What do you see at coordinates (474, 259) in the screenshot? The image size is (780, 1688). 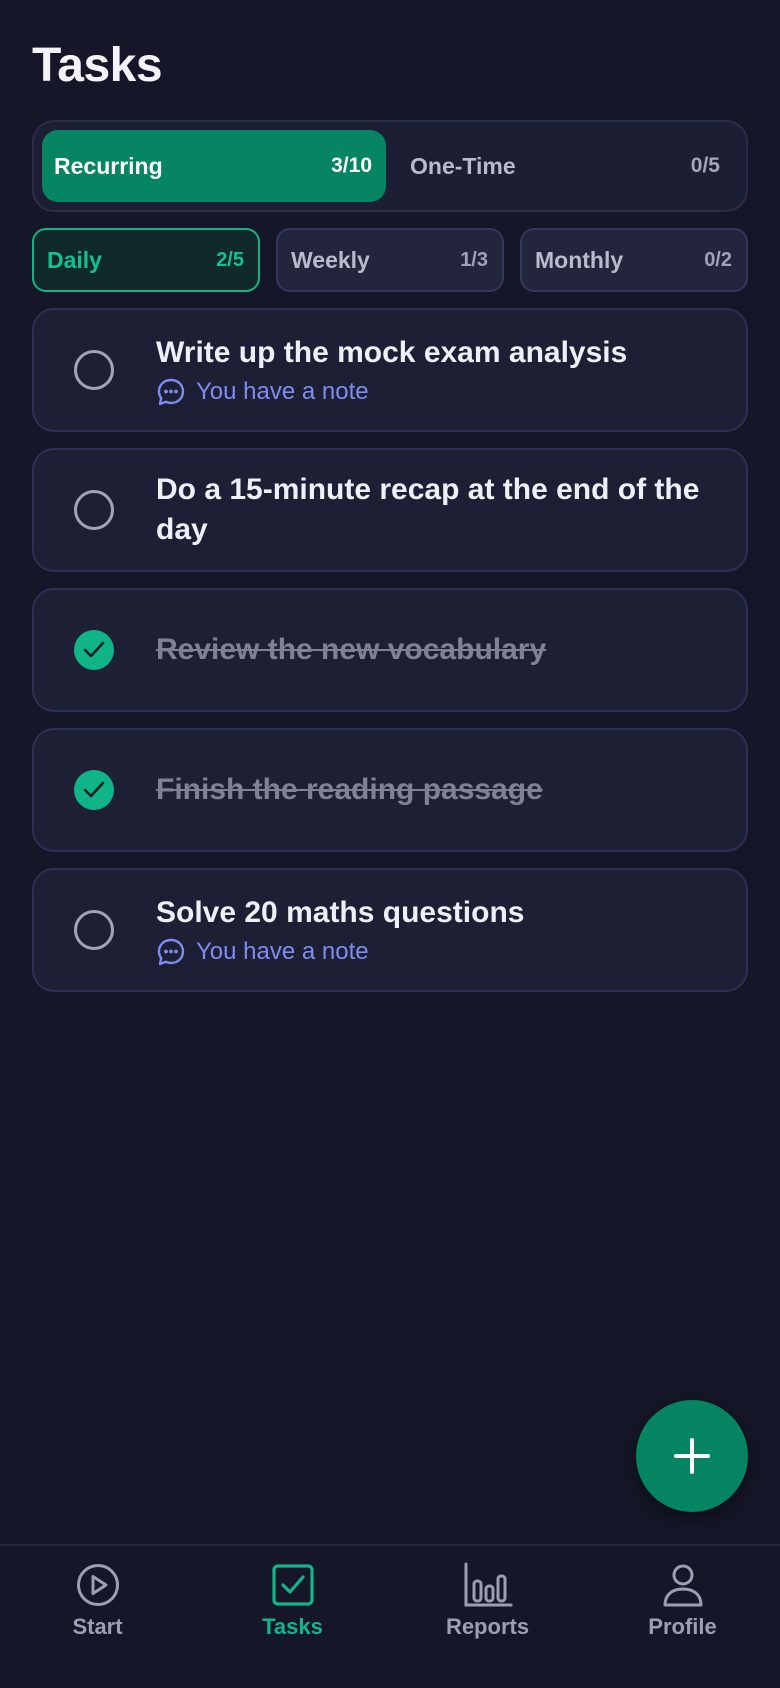 I see `filter-weekly-count: 1/3` at bounding box center [474, 259].